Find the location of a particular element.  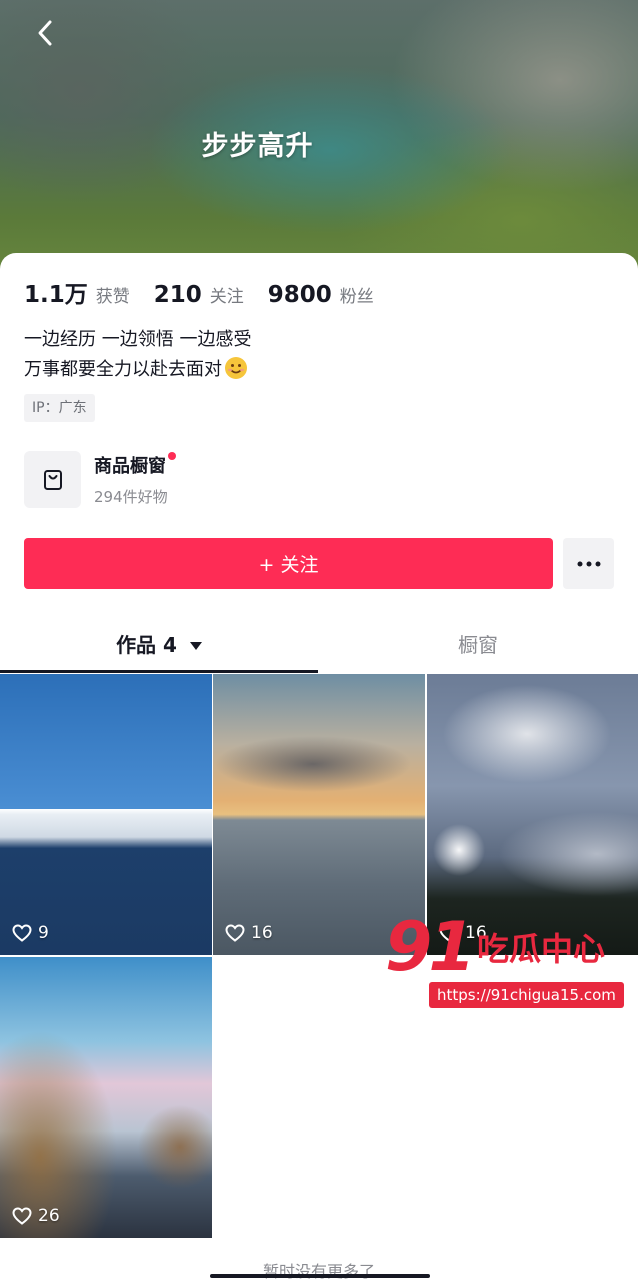

tab-shop-window: 橱窗 is located at coordinates (478, 643).